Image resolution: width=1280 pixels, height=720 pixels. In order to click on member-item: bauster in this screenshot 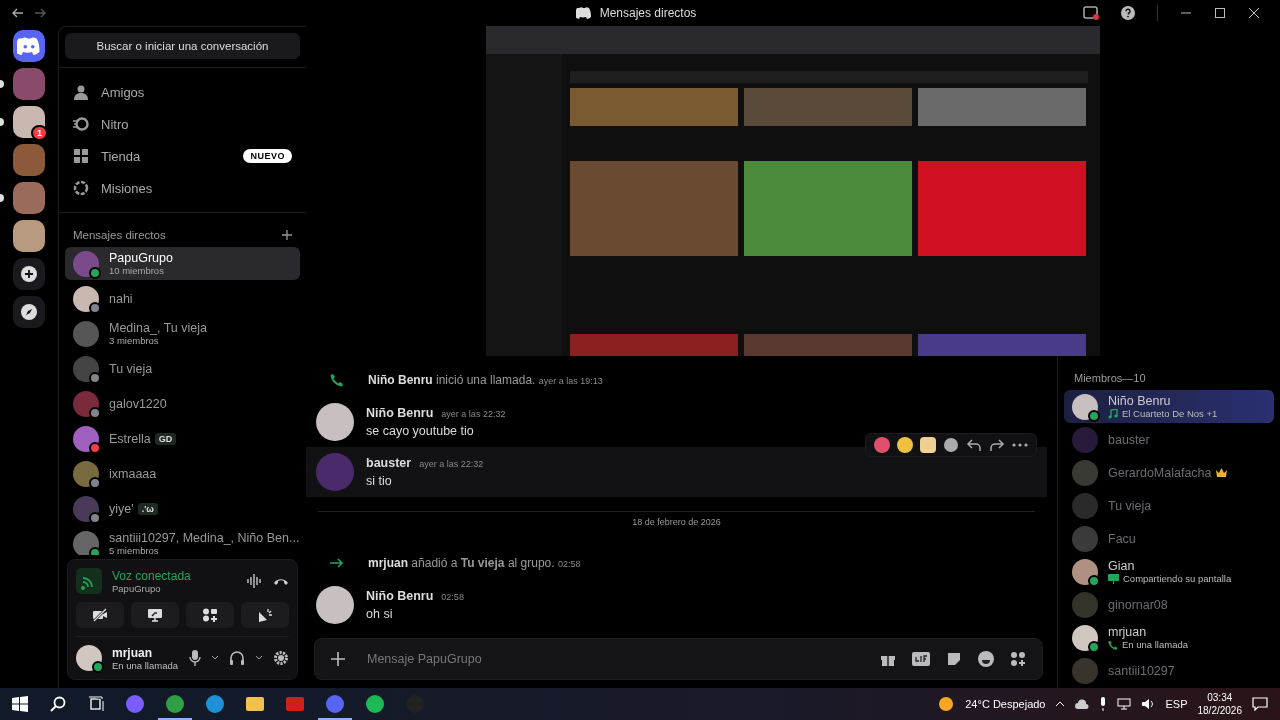, I will do `click(1169, 439)`.